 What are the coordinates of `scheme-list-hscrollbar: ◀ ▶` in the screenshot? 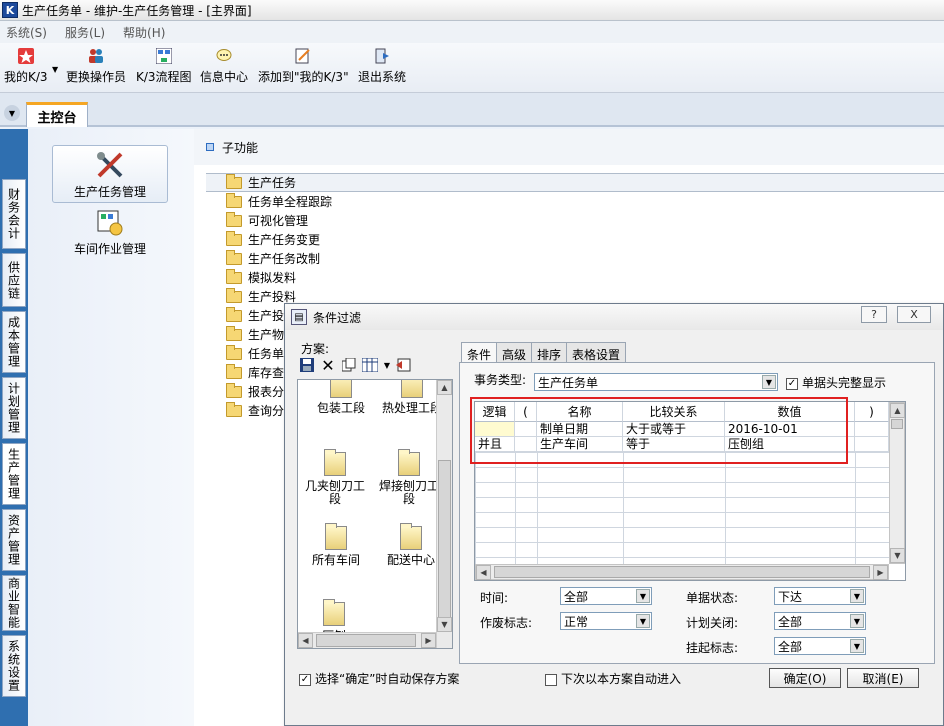 It's located at (367, 640).